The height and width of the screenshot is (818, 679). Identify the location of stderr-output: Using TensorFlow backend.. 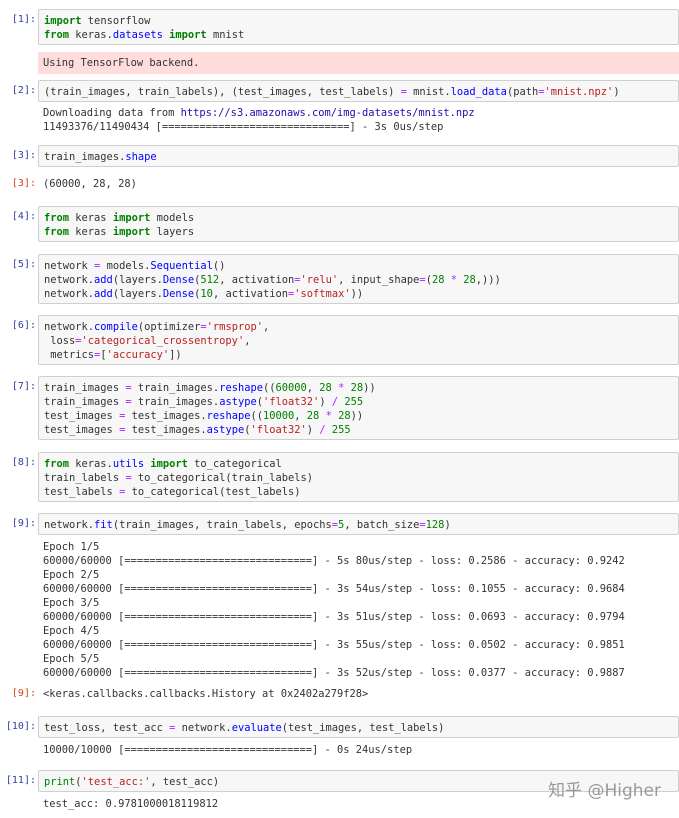
(358, 63).